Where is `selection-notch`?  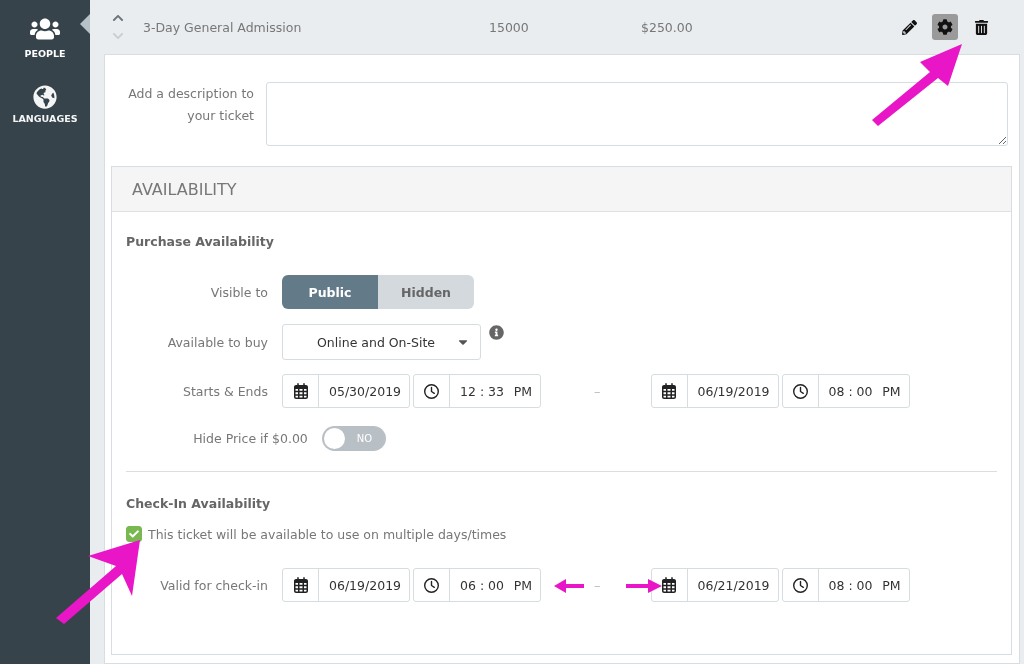 selection-notch is located at coordinates (85, 24).